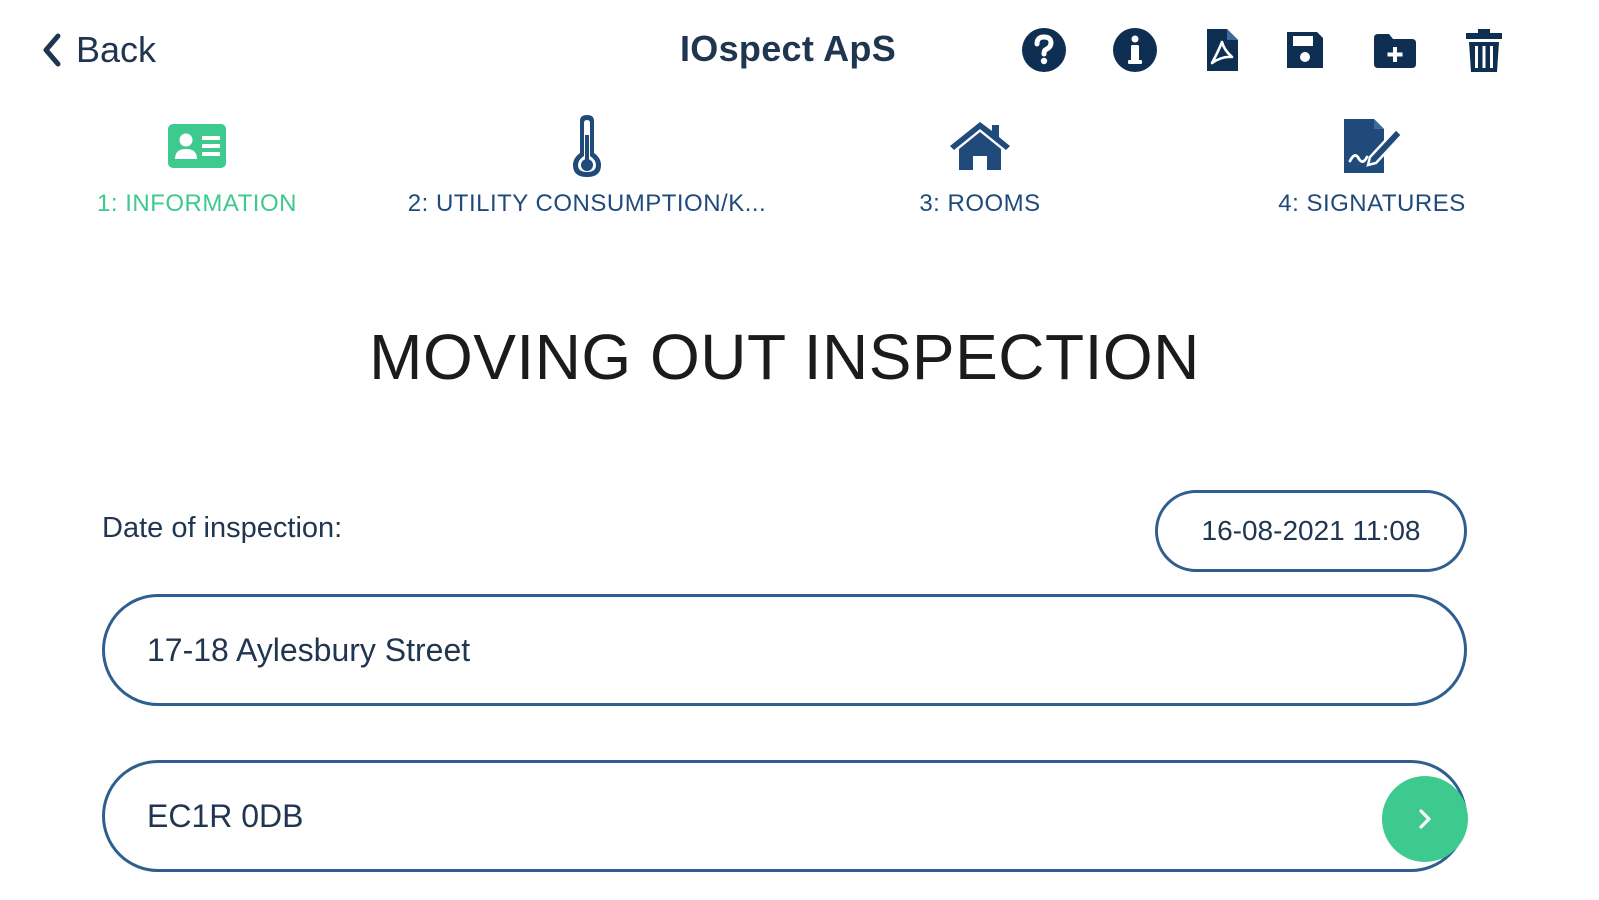 This screenshot has height=900, width=1599. I want to click on postcode-next-button, so click(1425, 819).